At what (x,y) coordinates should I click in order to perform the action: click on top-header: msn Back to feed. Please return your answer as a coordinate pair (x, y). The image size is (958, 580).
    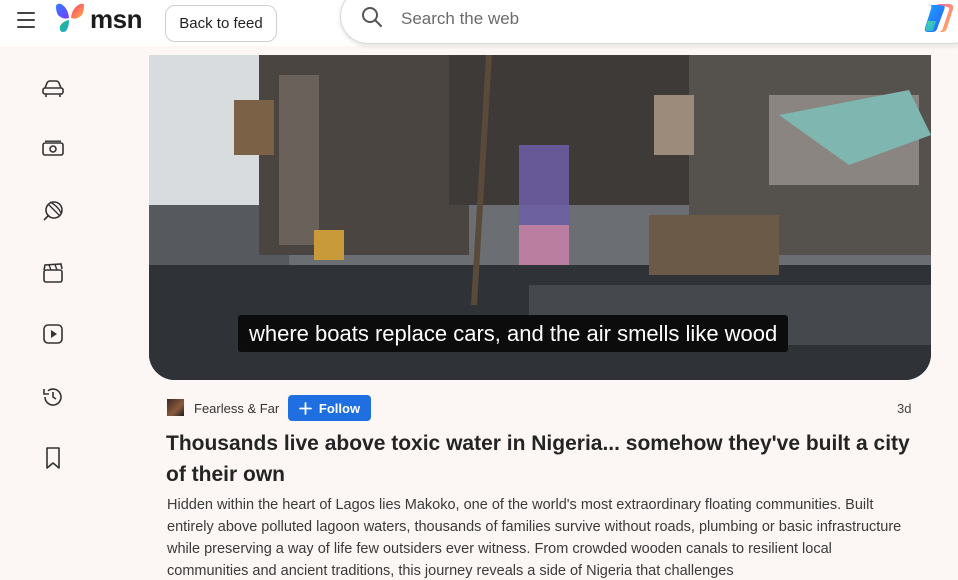
    Looking at the image, I should click on (479, 23).